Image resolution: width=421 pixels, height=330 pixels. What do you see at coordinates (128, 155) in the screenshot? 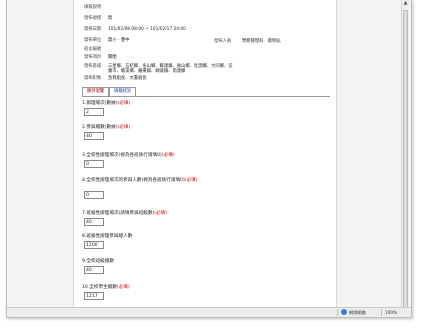
I see `question-label: 3.全校性辦理場次(視為各班執行請填0)(必填)` at bounding box center [128, 155].